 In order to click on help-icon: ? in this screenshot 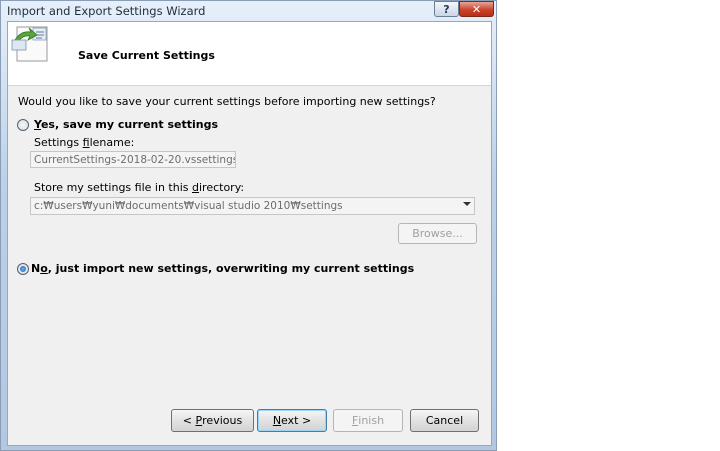, I will do `click(446, 9)`.